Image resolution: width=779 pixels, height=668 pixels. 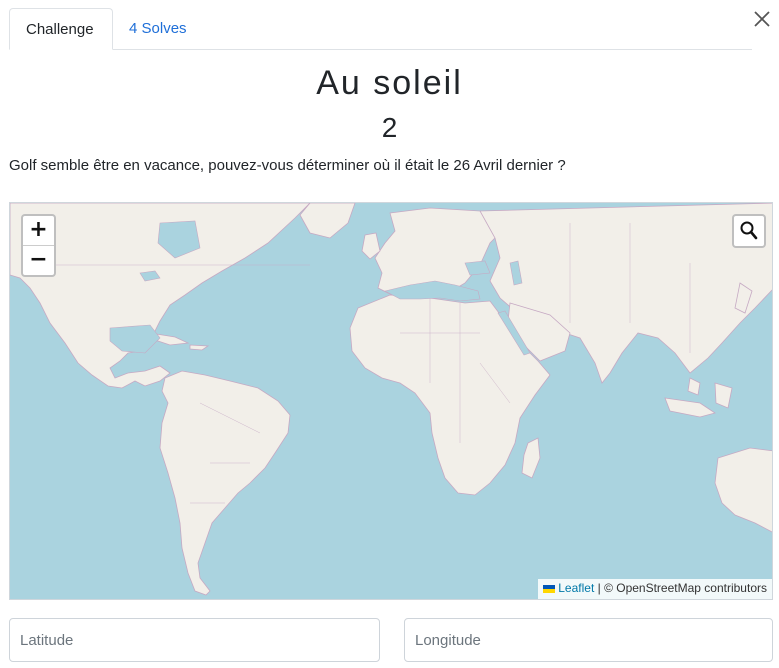 What do you see at coordinates (588, 640) in the screenshot?
I see `longitude-input` at bounding box center [588, 640].